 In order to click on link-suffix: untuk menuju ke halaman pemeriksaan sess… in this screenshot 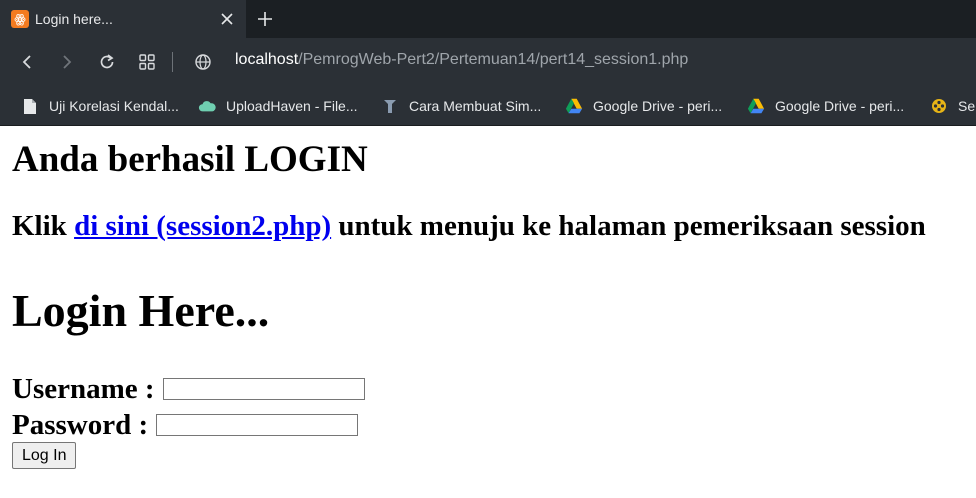, I will do `click(628, 226)`.